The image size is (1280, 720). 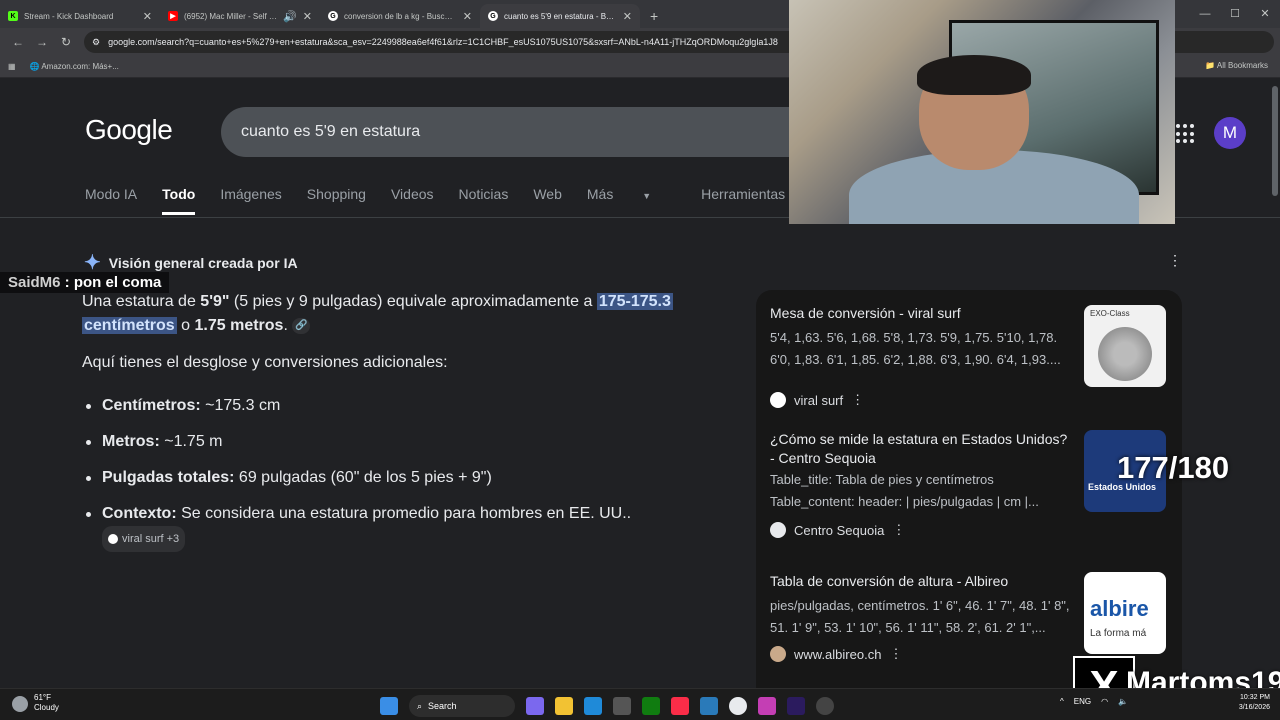 I want to click on all-bookmarks: 📁 All Bookmarks, so click(x=1236, y=65).